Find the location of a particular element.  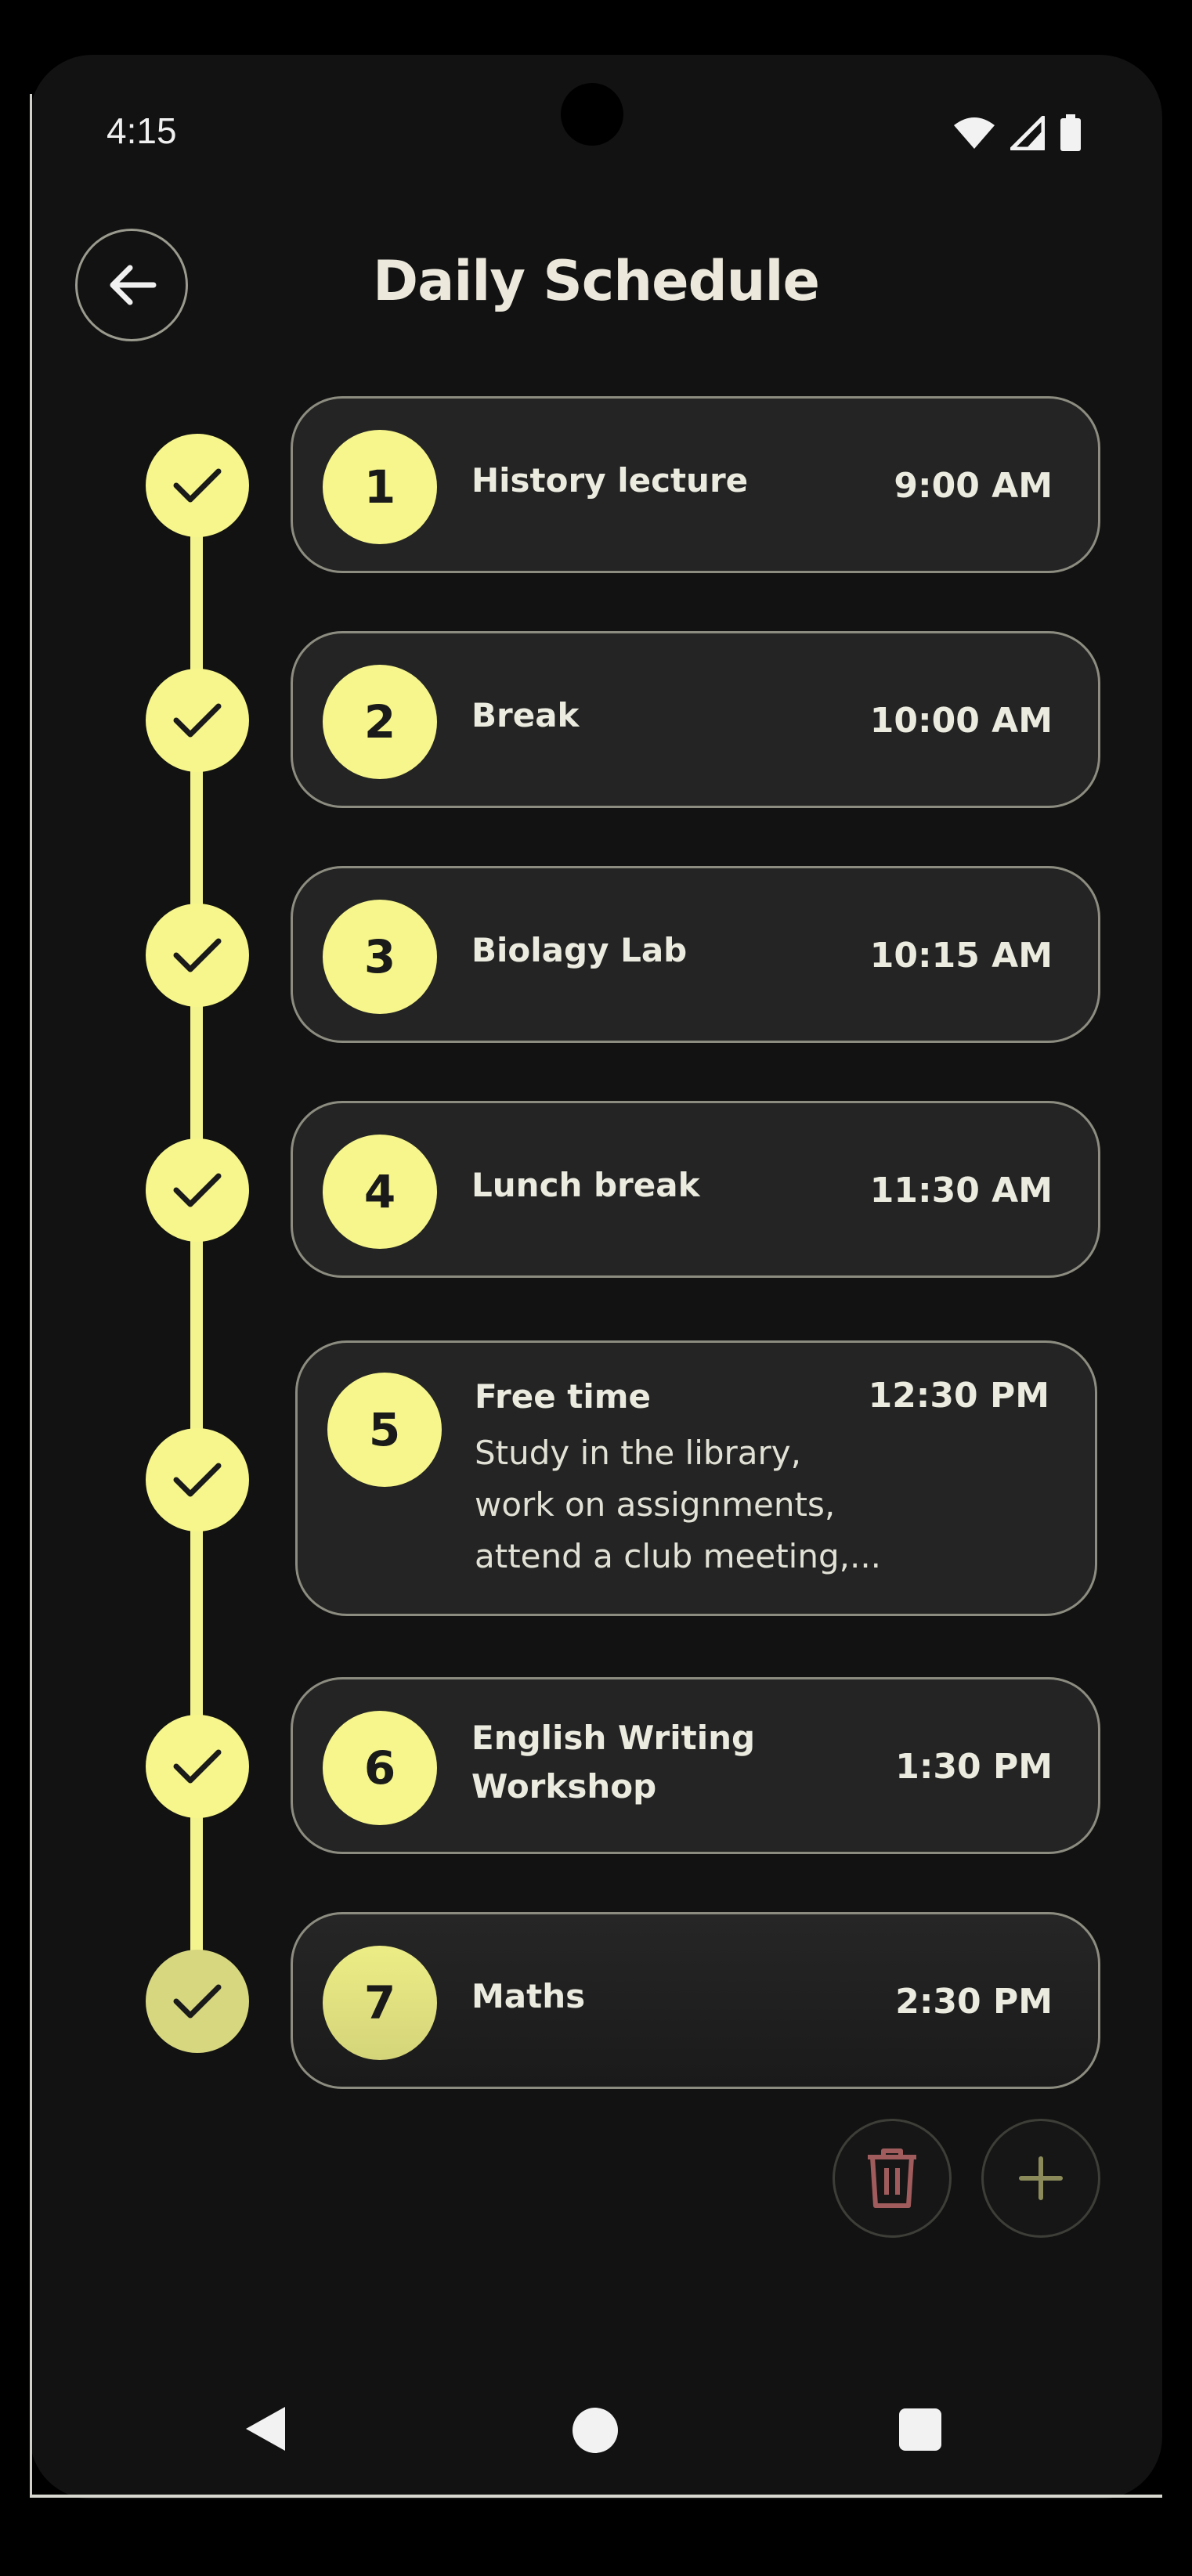

item-number: 3 is located at coordinates (380, 957).